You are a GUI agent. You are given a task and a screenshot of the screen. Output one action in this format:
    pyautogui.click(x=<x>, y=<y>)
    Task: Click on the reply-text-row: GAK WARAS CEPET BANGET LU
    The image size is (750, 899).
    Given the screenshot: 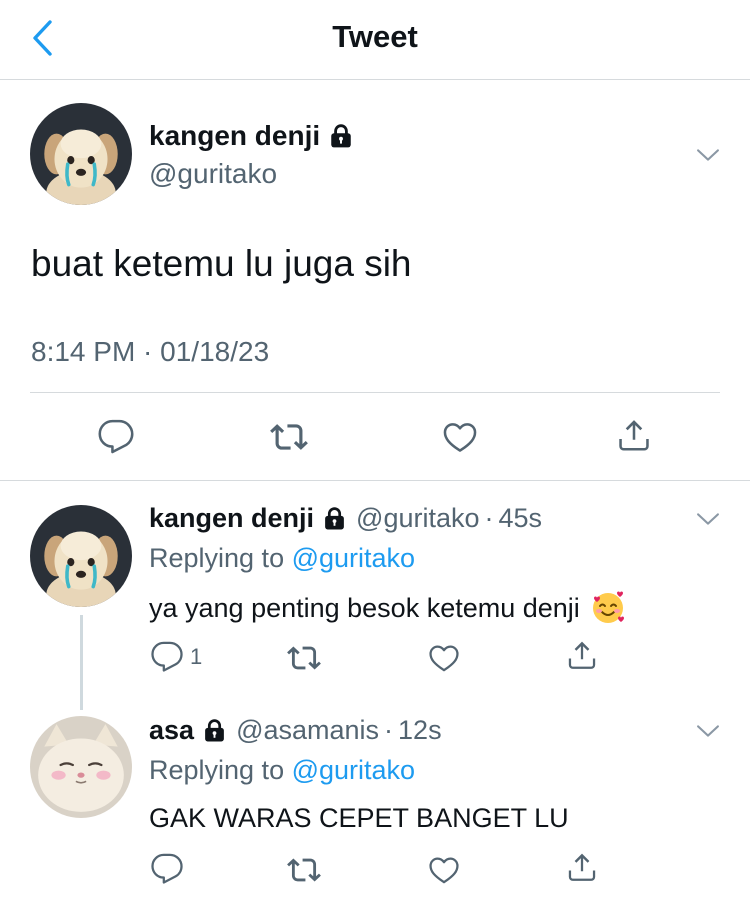 What is the action you would take?
    pyautogui.click(x=359, y=818)
    